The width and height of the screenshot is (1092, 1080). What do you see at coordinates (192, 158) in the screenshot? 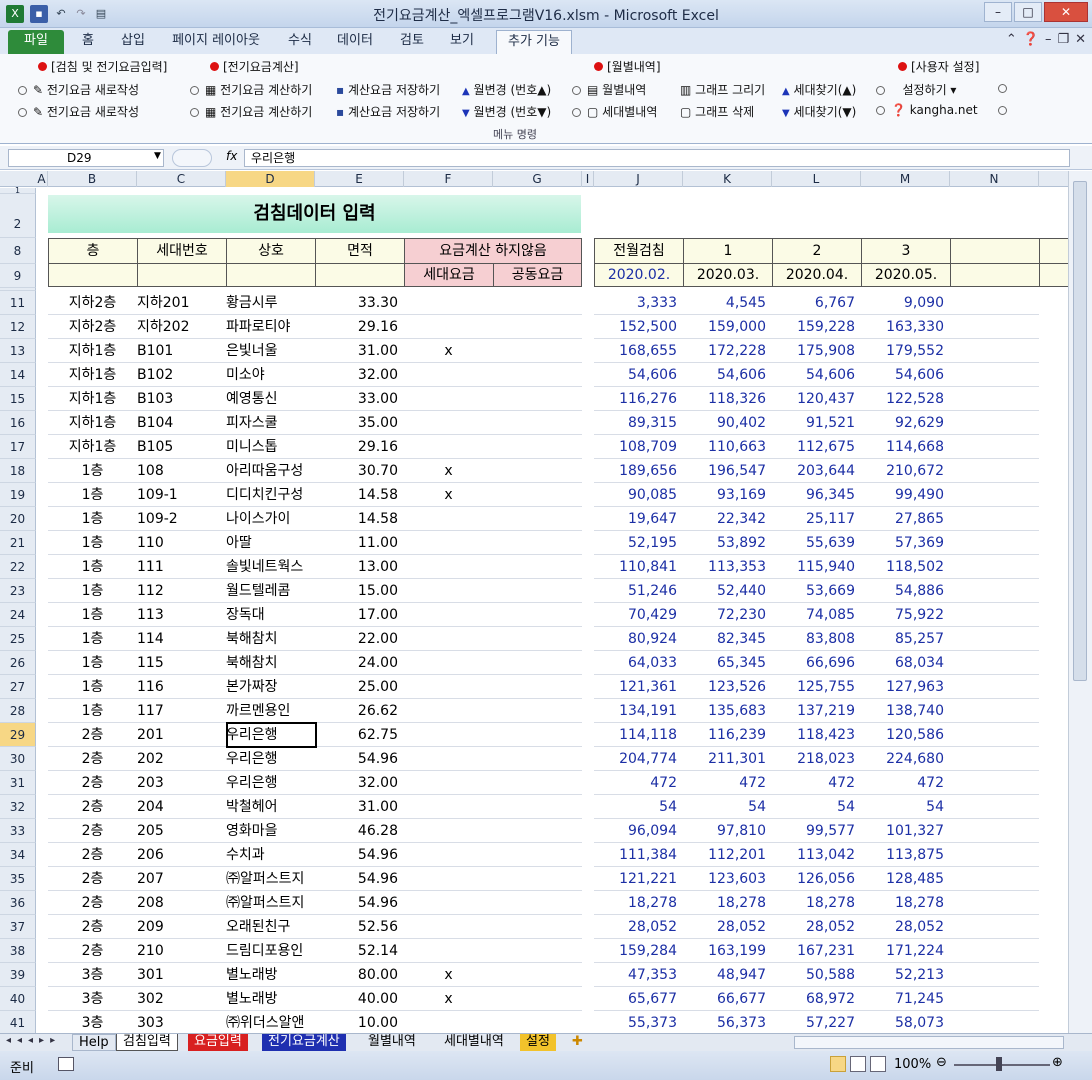
I see `formula-expand-button` at bounding box center [192, 158].